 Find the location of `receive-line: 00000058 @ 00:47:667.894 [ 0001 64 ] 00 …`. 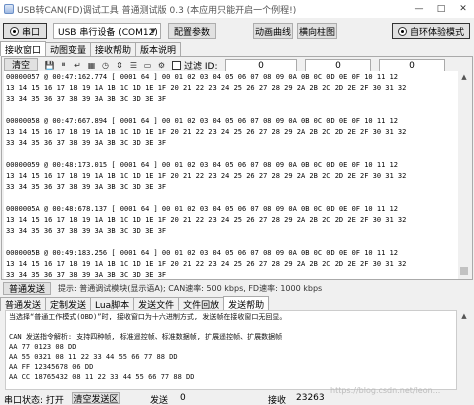

receive-line: 00000058 @ 00:47:667.894 [ 0001 64 ] 00 … is located at coordinates (202, 121).